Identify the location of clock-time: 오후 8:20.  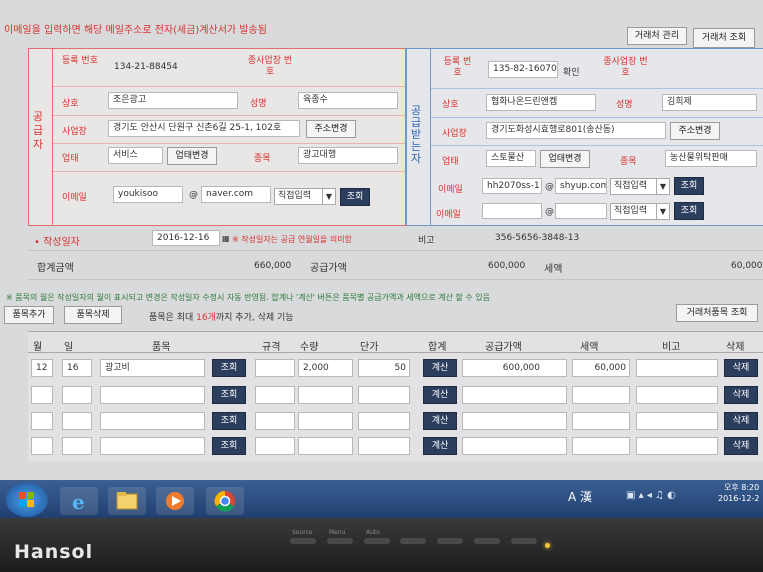
(741, 487).